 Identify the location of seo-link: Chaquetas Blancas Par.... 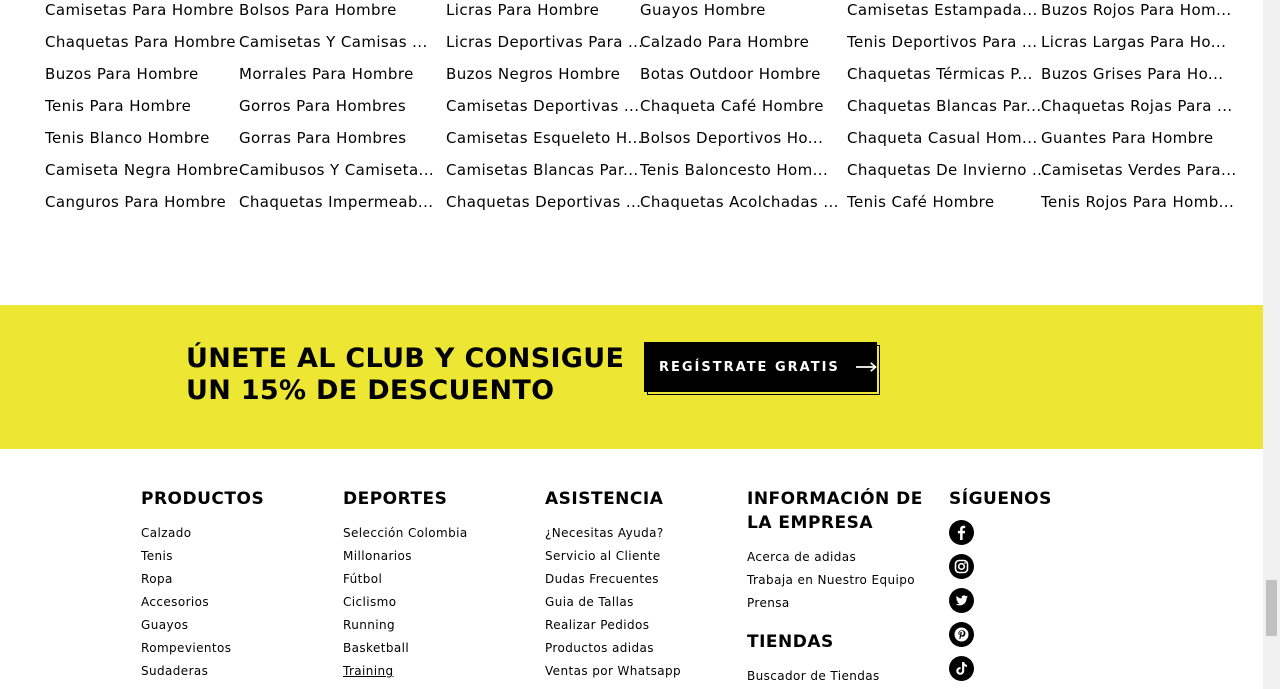
(947, 104).